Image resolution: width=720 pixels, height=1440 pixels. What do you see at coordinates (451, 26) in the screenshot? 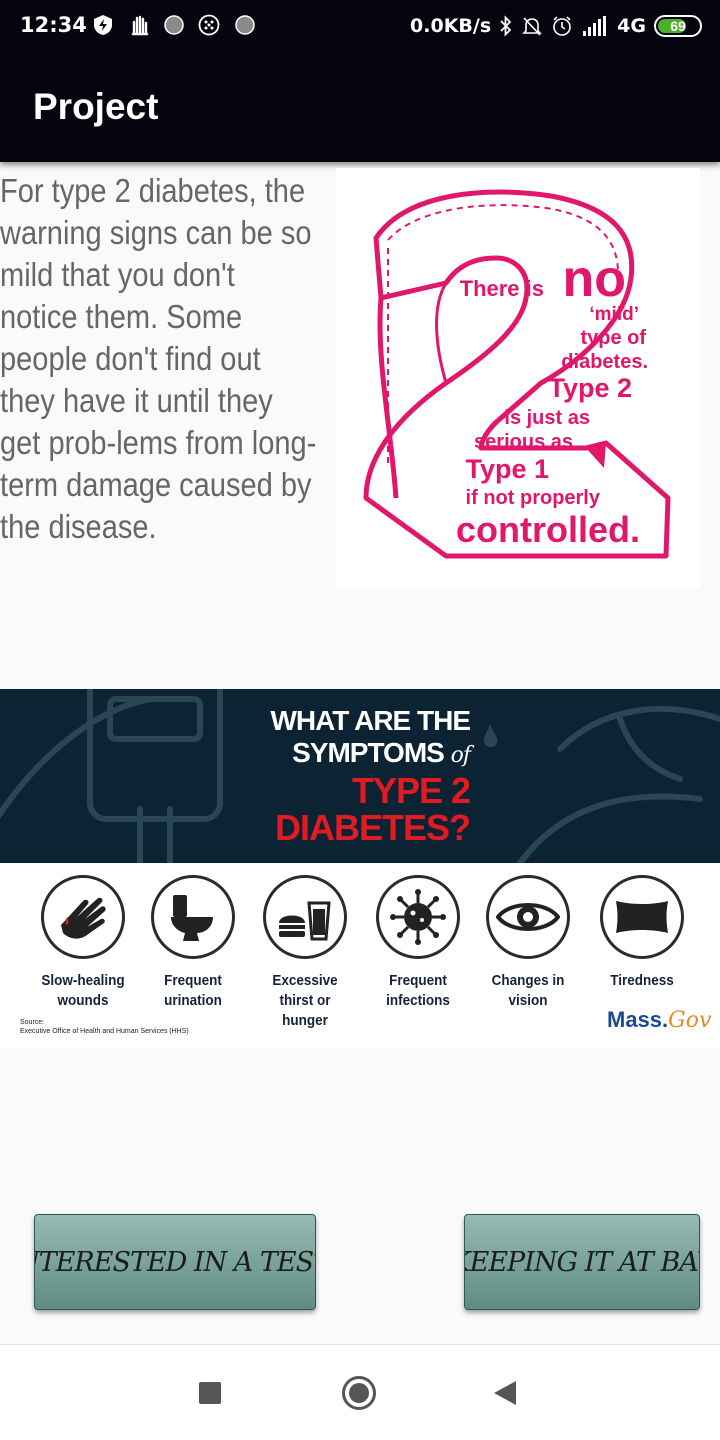
I see `net-speed: 0.0KB/s` at bounding box center [451, 26].